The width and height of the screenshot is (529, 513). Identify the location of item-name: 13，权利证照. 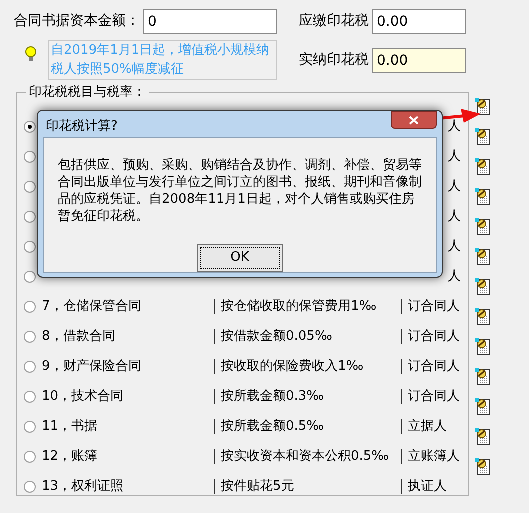
(83, 487).